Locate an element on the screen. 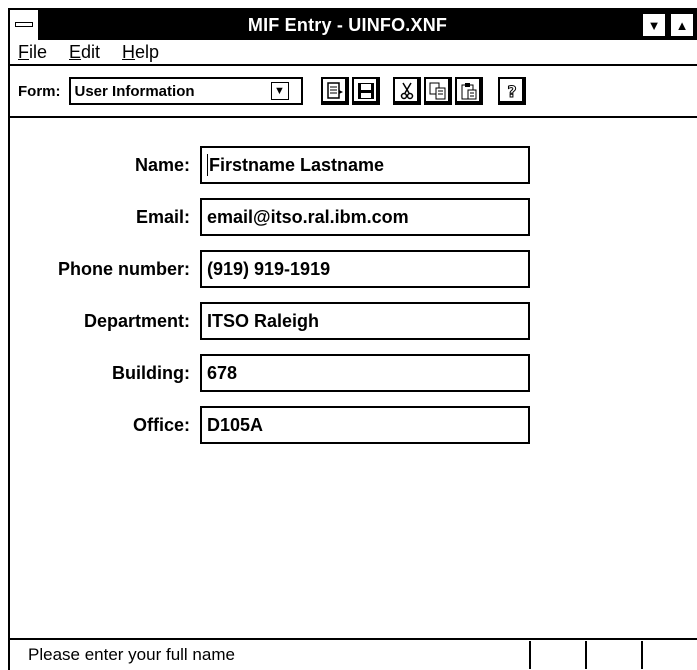 The image size is (697, 670). department-row: Department: ITSO Raleigh is located at coordinates (270, 321).